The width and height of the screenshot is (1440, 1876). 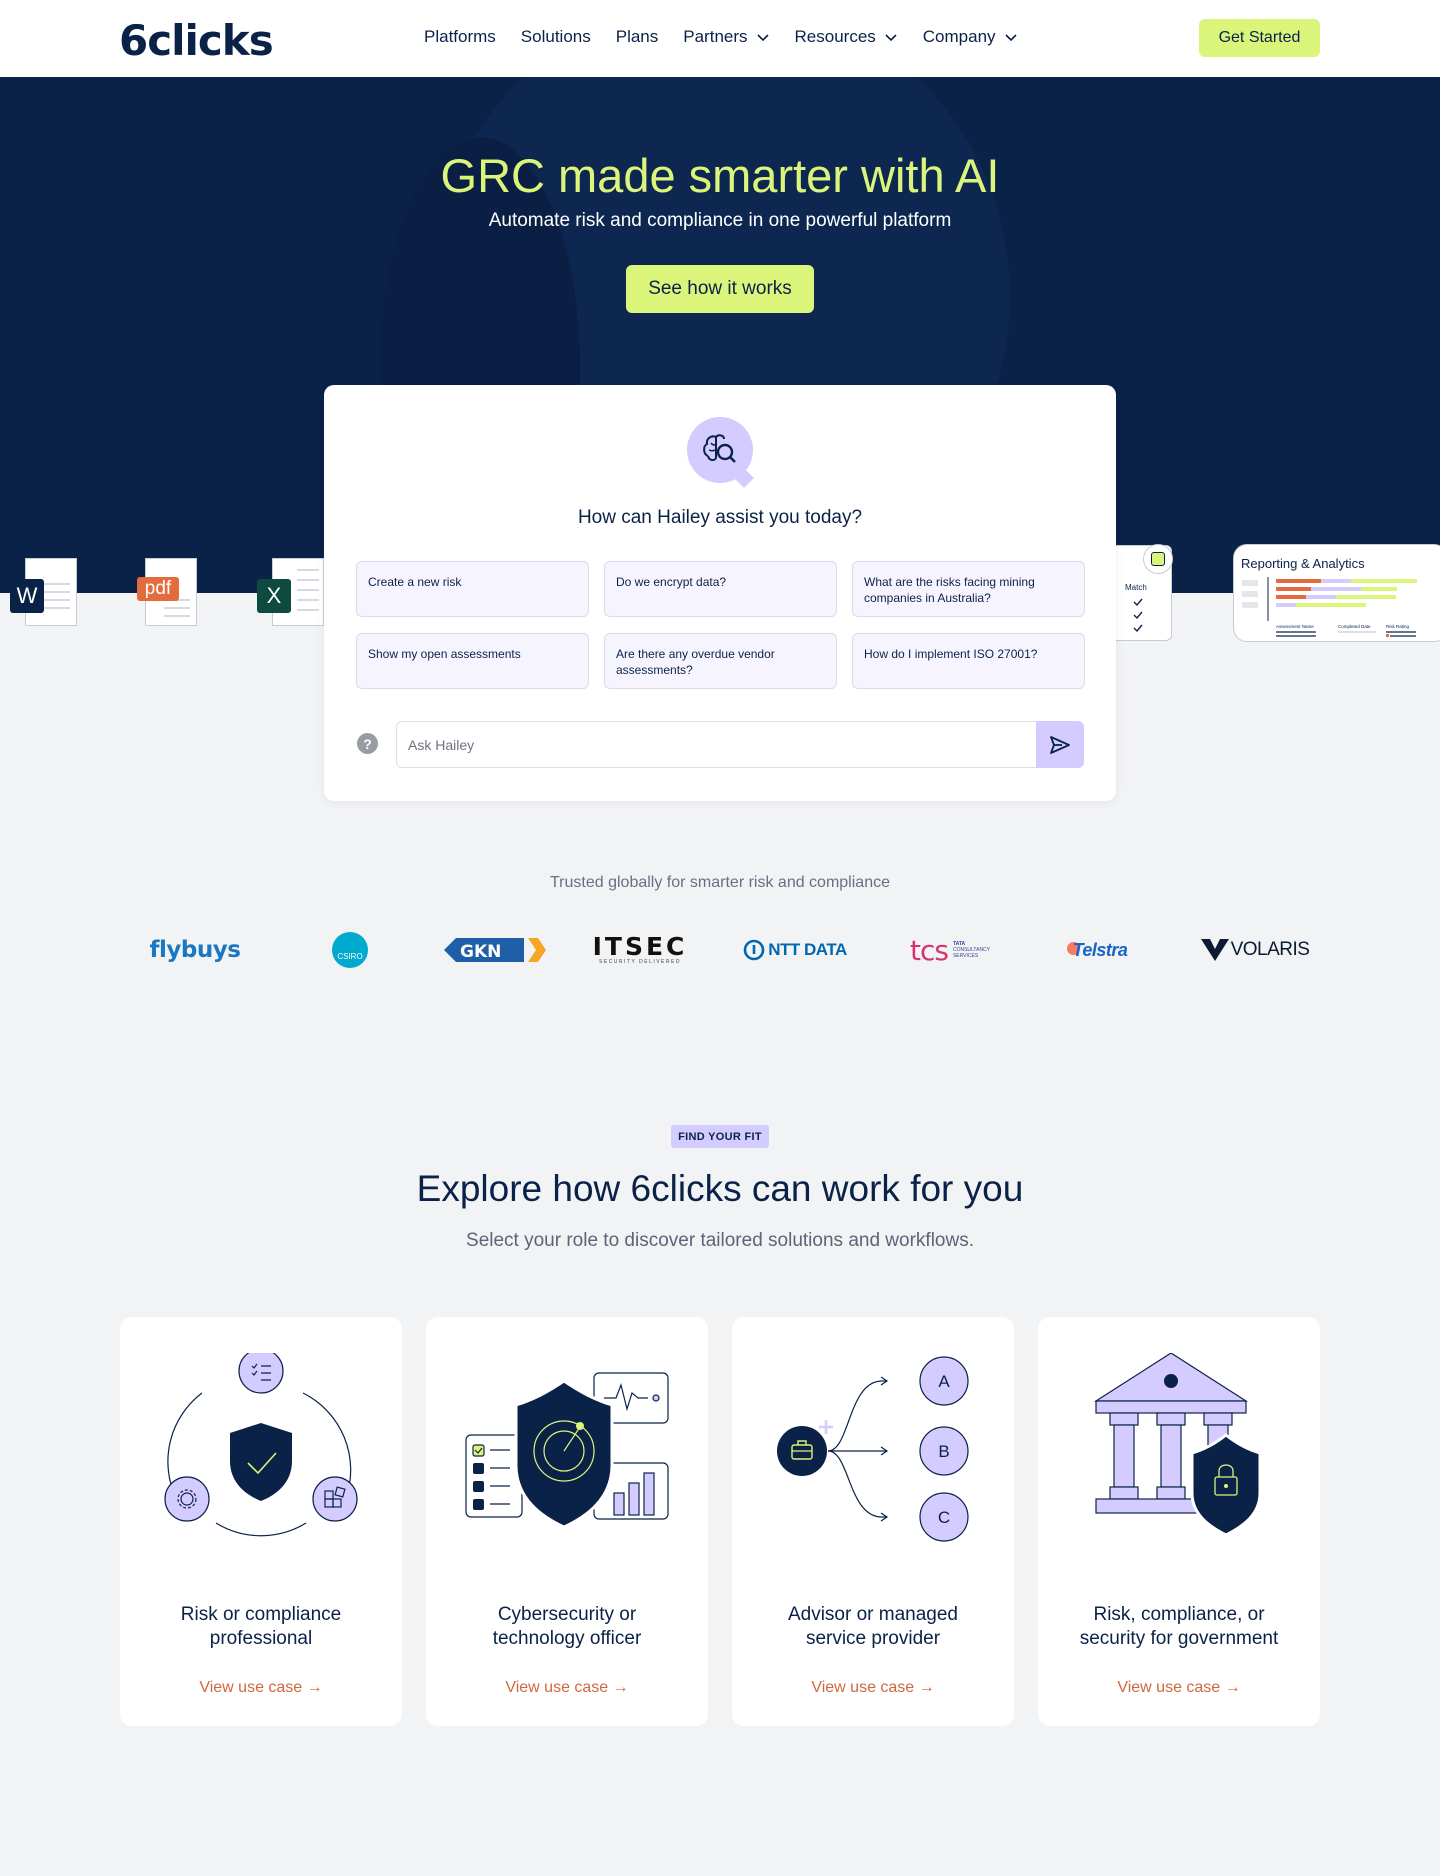 I want to click on tcs-tagline-line: SERVICES, so click(x=965, y=956).